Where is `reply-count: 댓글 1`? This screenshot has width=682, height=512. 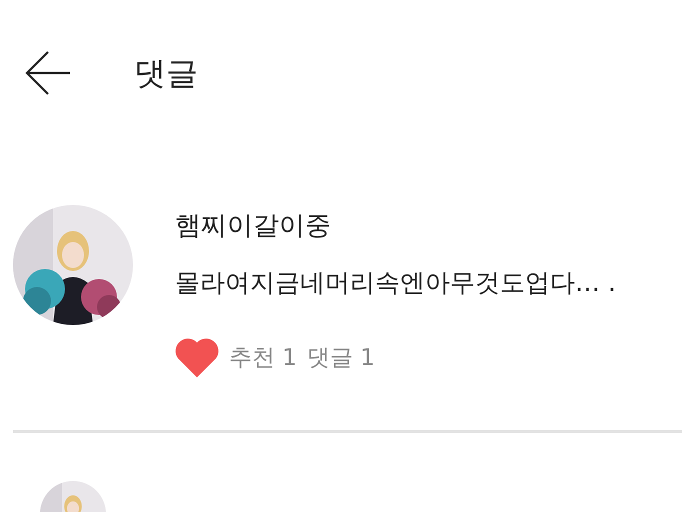
reply-count: 댓글 1 is located at coordinates (340, 358).